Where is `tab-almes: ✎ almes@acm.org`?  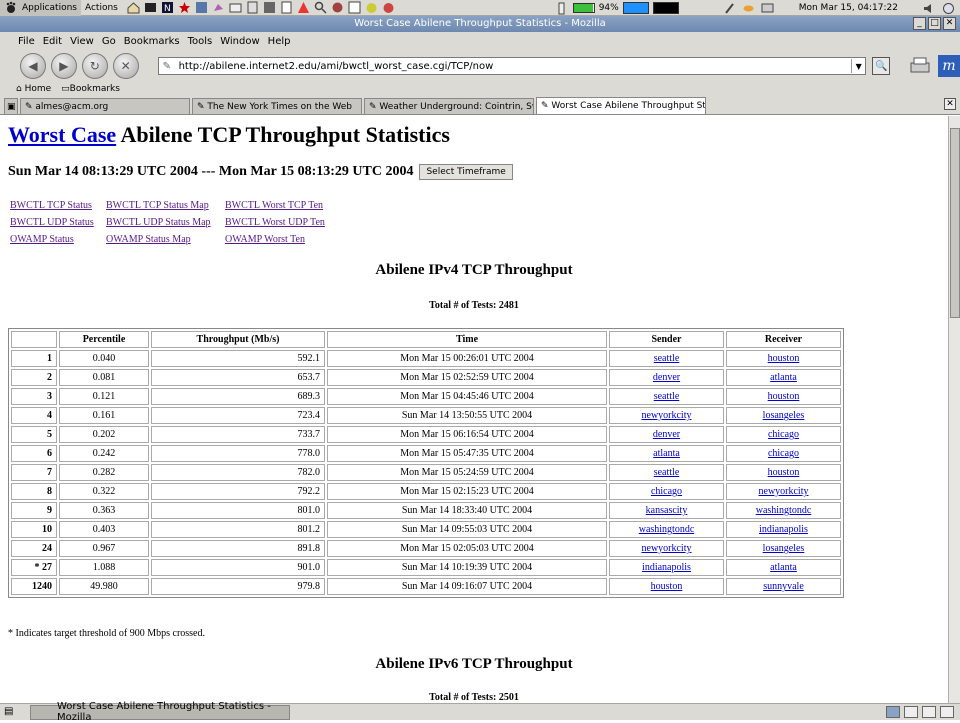 tab-almes: ✎ almes@acm.org is located at coordinates (105, 106).